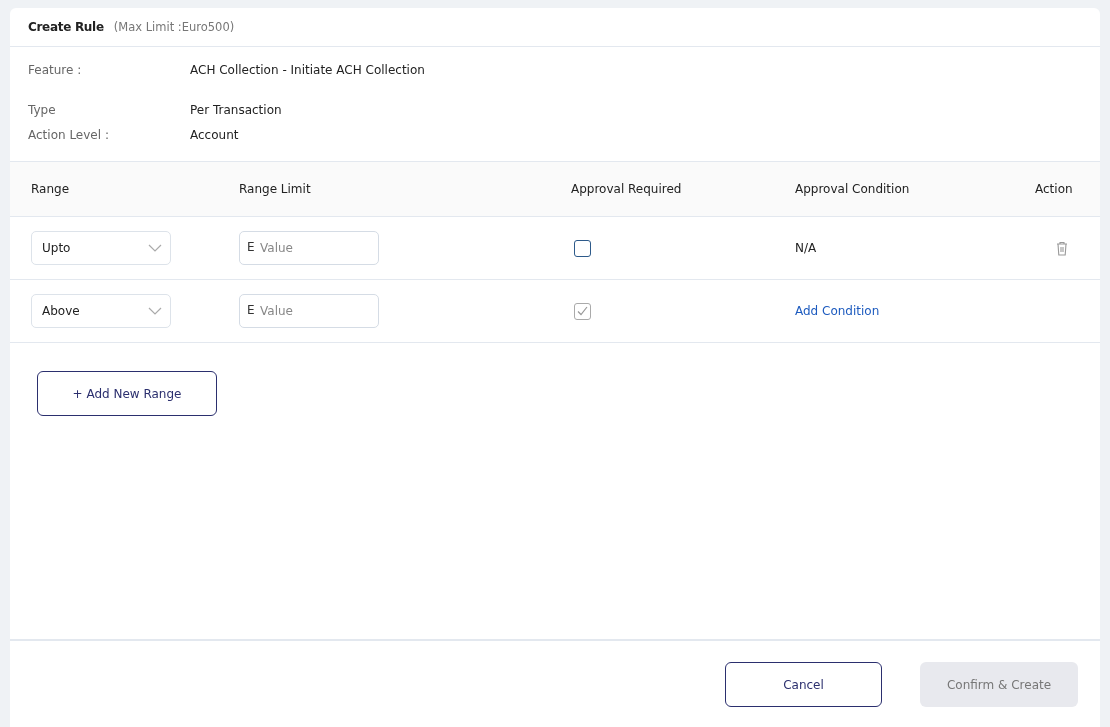 The height and width of the screenshot is (727, 1110). Describe the element at coordinates (66, 27) in the screenshot. I see `dialog-title: Create Rule` at that location.